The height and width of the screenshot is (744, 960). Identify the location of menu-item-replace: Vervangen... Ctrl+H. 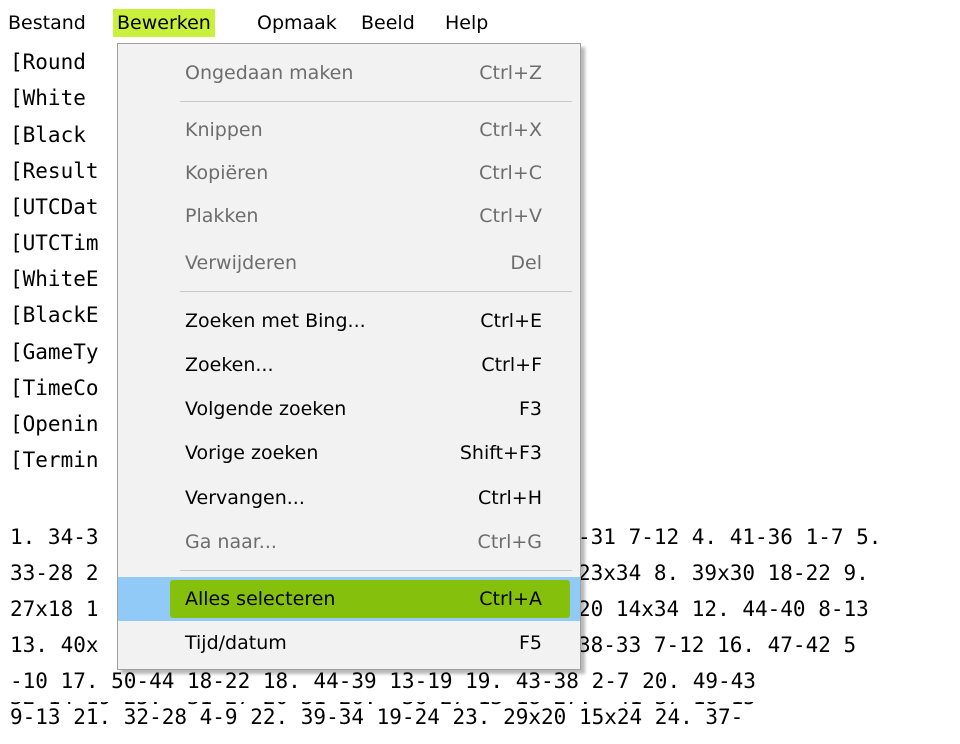
(349, 498).